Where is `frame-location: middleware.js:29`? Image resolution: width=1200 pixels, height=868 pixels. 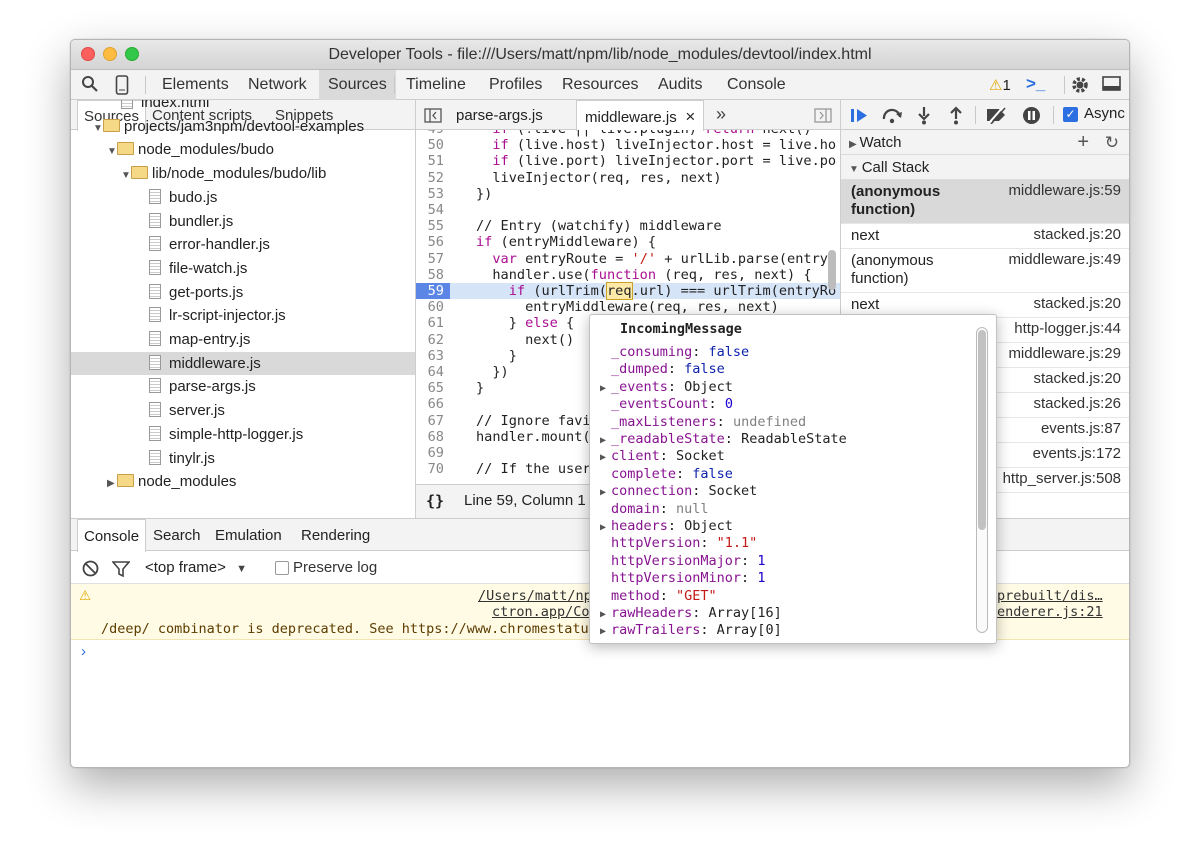 frame-location: middleware.js:29 is located at coordinates (1064, 354).